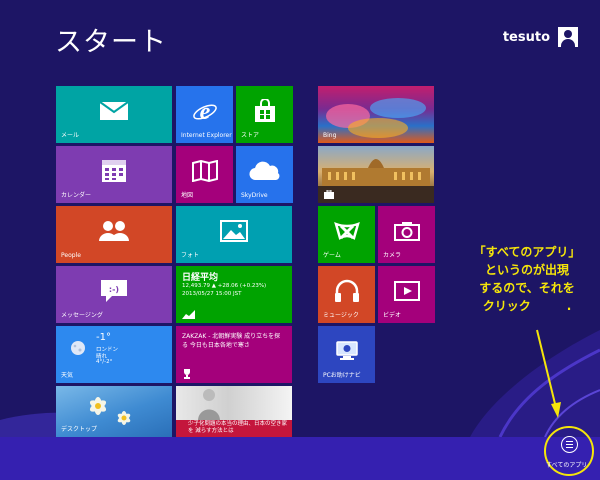 This screenshot has width=600, height=480. Describe the element at coordinates (526, 37) in the screenshot. I see `user-name: tesuto` at that location.